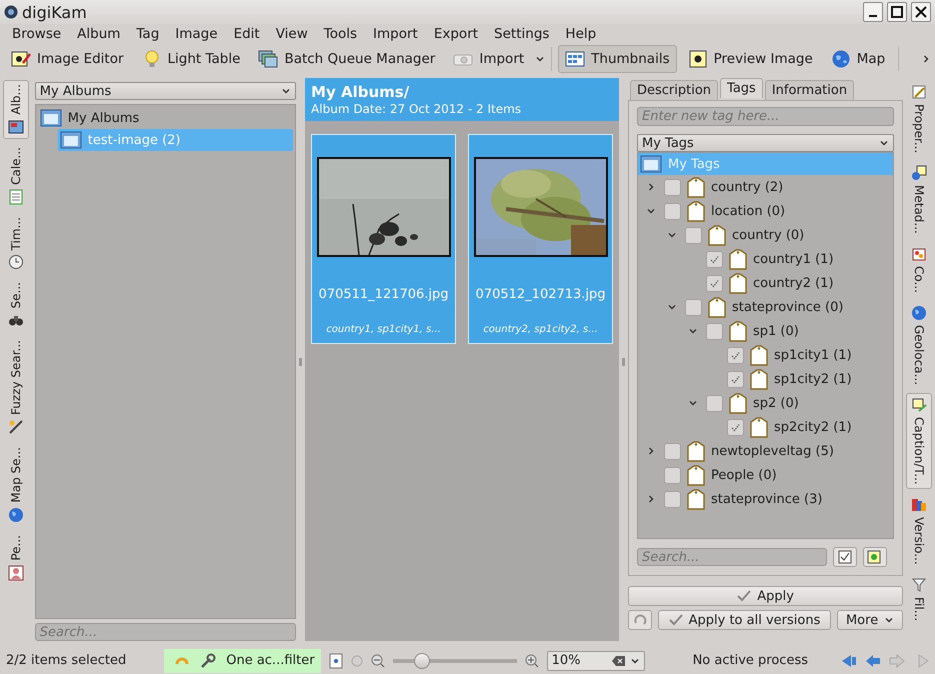 Image resolution: width=935 pixels, height=674 pixels. What do you see at coordinates (744, 620) in the screenshot?
I see `apply-all-button: Apply to all versions` at bounding box center [744, 620].